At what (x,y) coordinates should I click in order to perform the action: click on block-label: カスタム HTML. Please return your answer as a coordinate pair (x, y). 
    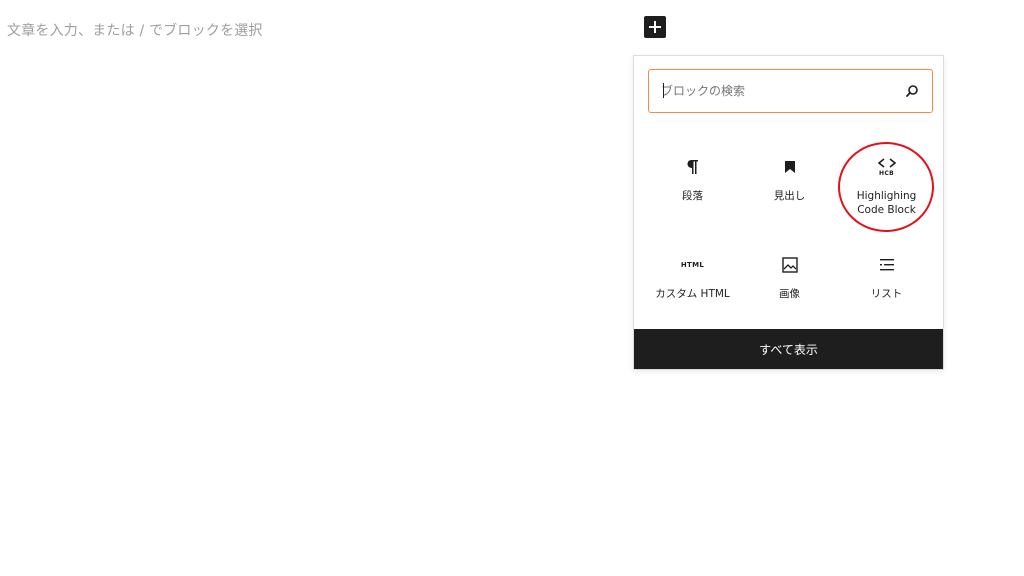
    Looking at the image, I should click on (692, 294).